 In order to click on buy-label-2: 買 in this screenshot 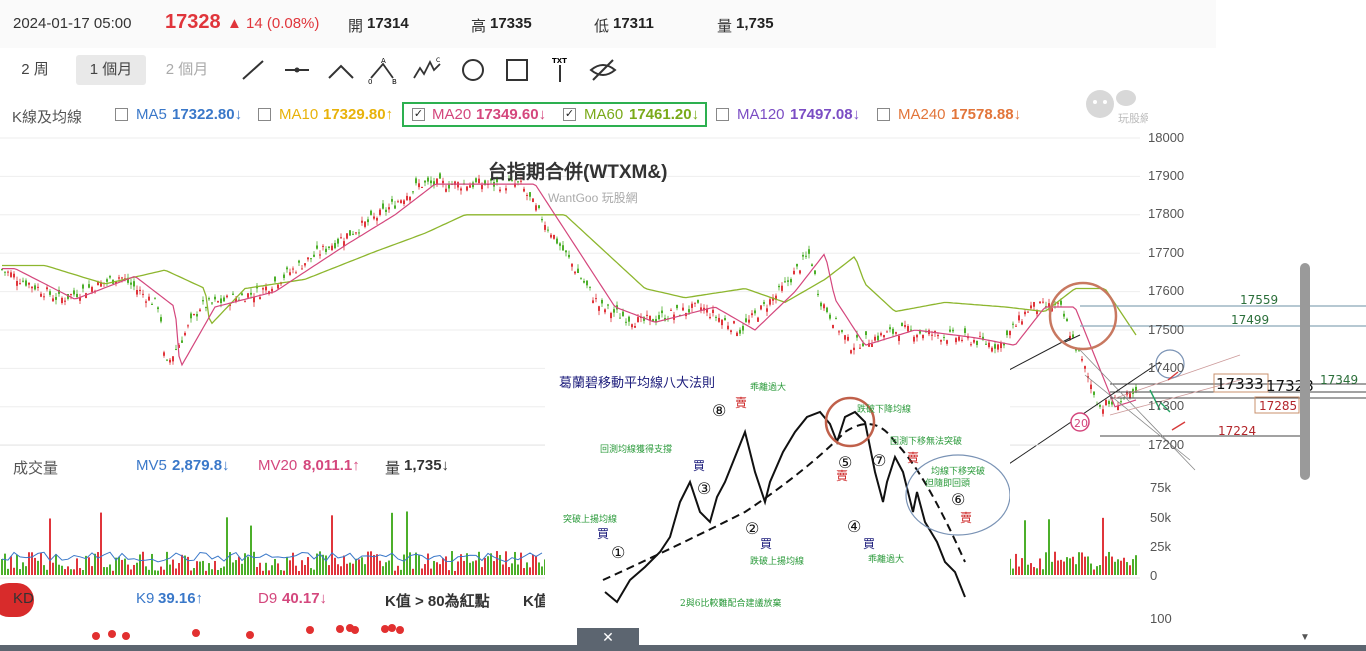, I will do `click(699, 466)`.